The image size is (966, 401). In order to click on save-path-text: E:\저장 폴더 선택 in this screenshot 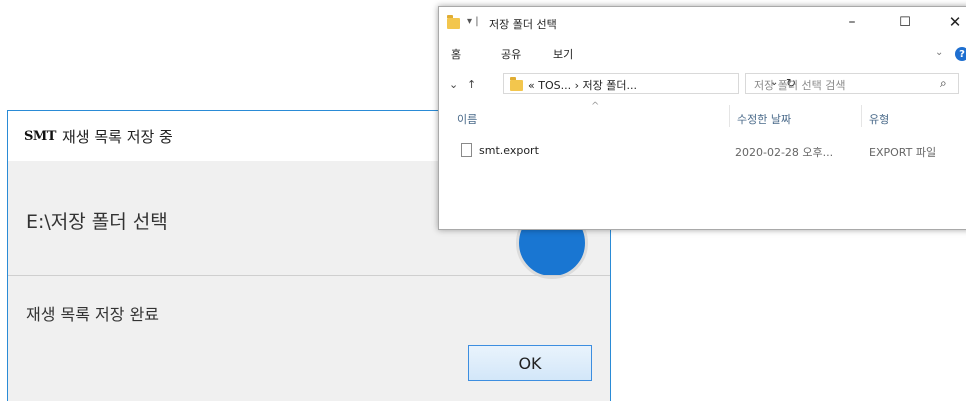, I will do `click(97, 222)`.